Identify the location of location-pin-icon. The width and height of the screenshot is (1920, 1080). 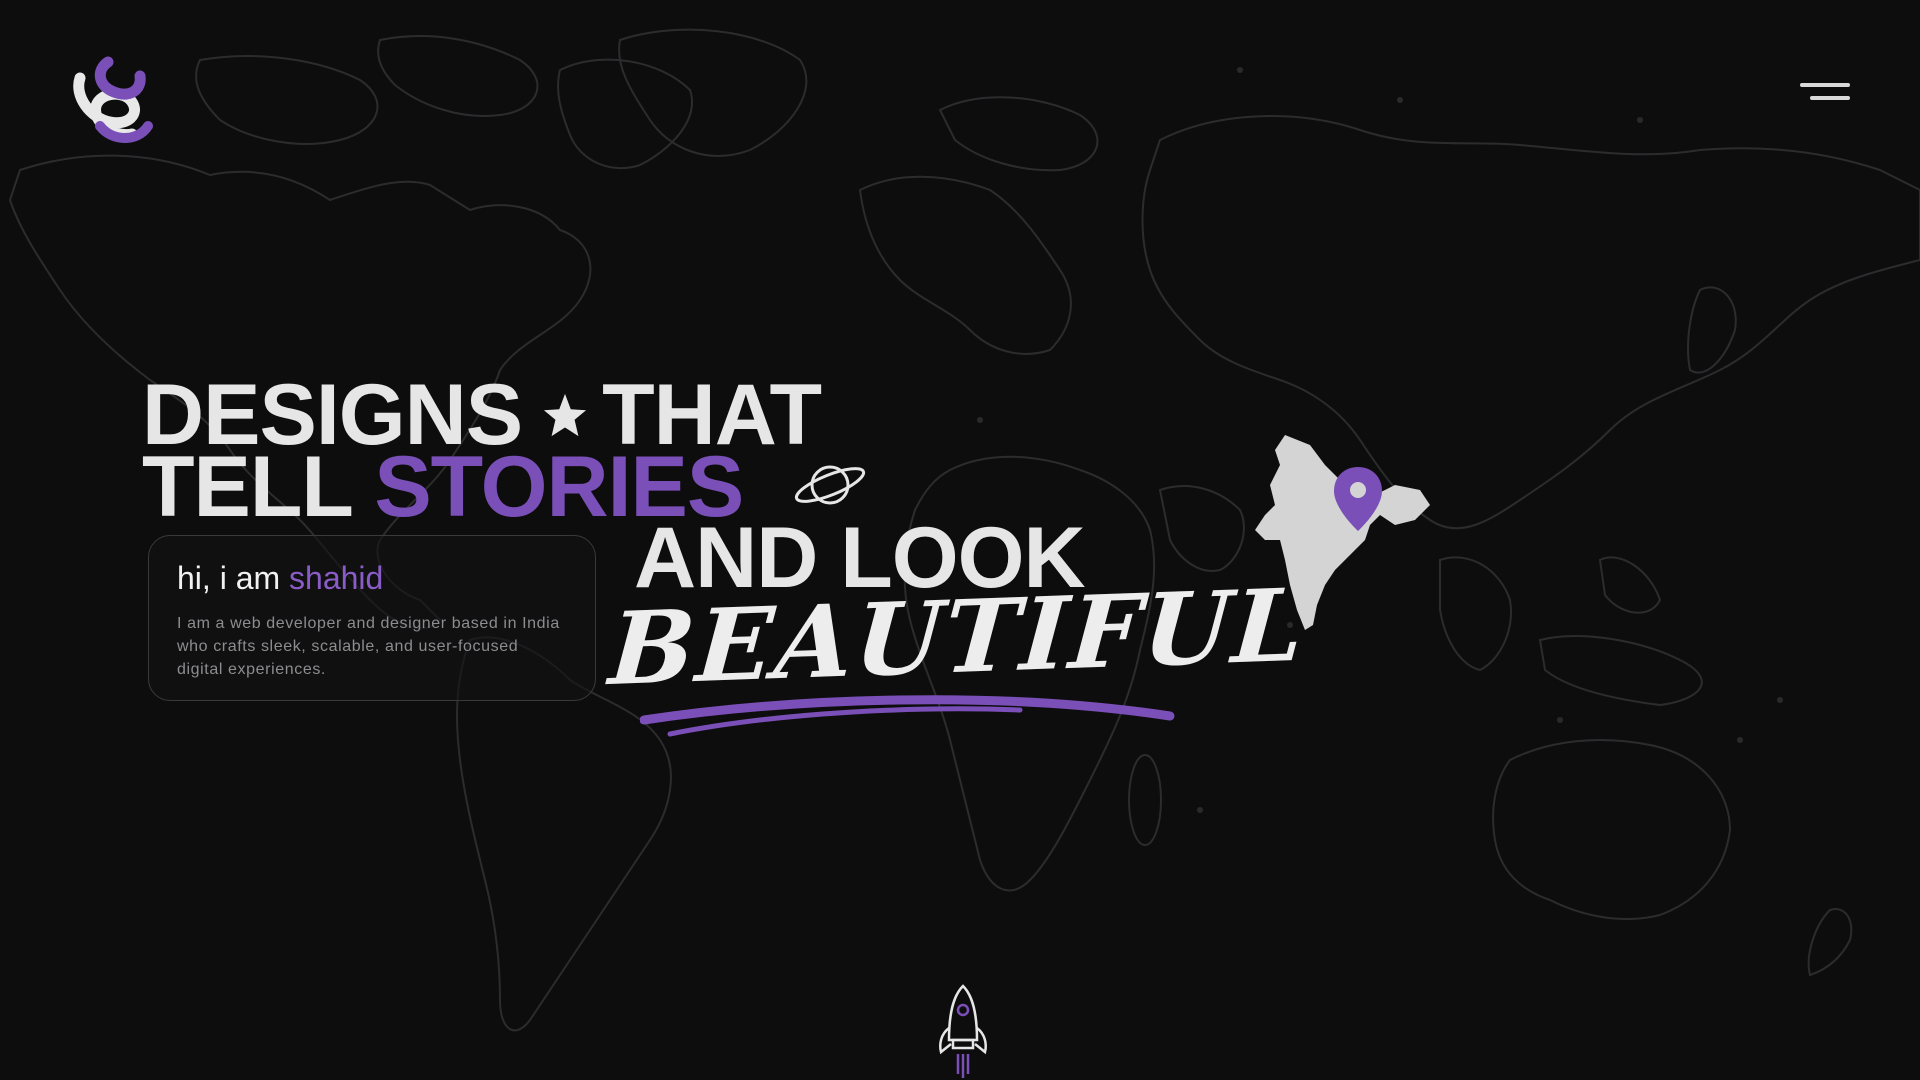
(1358, 499).